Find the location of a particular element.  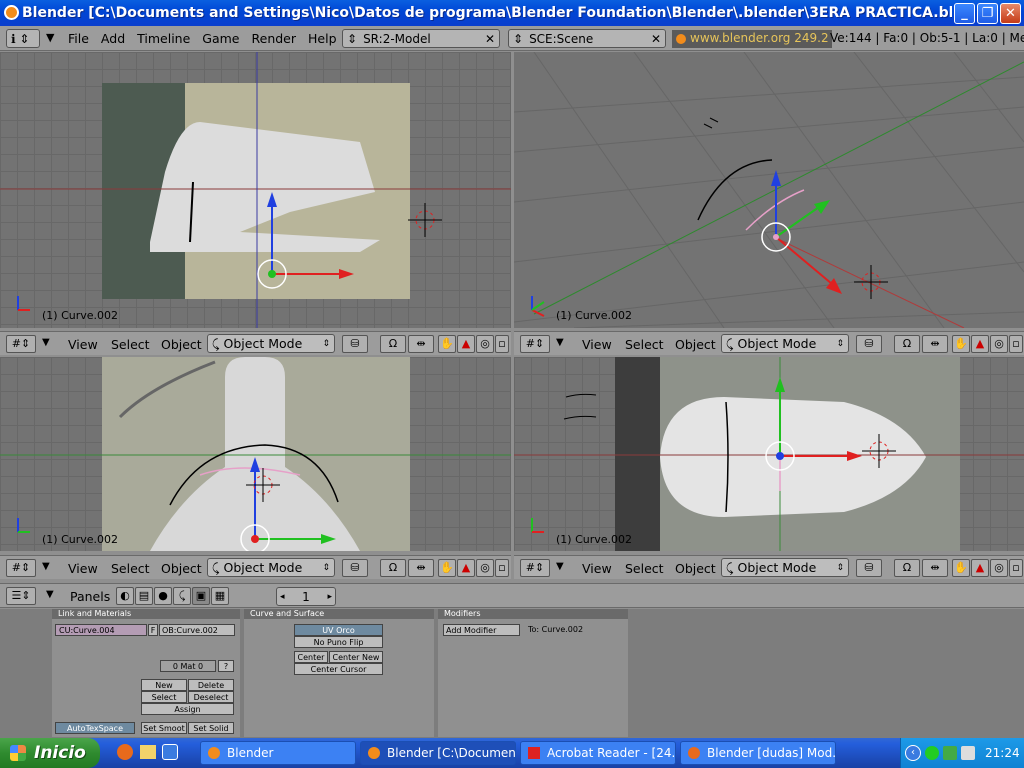

shading-context-icon: ● is located at coordinates (163, 596).